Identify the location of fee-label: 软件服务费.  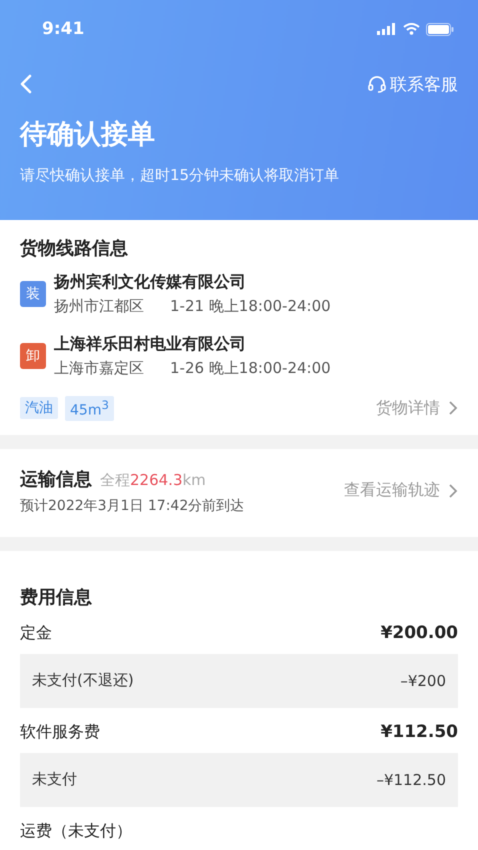
(60, 732).